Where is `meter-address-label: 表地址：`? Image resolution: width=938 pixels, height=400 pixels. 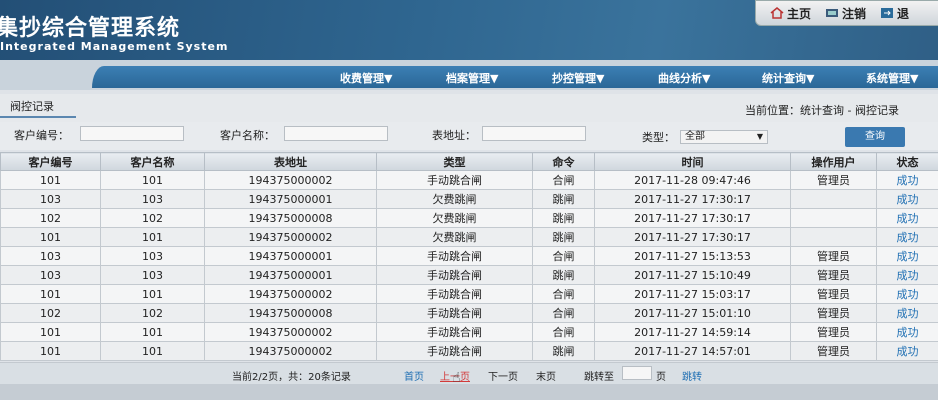
meter-address-label: 表地址： is located at coordinates (454, 135).